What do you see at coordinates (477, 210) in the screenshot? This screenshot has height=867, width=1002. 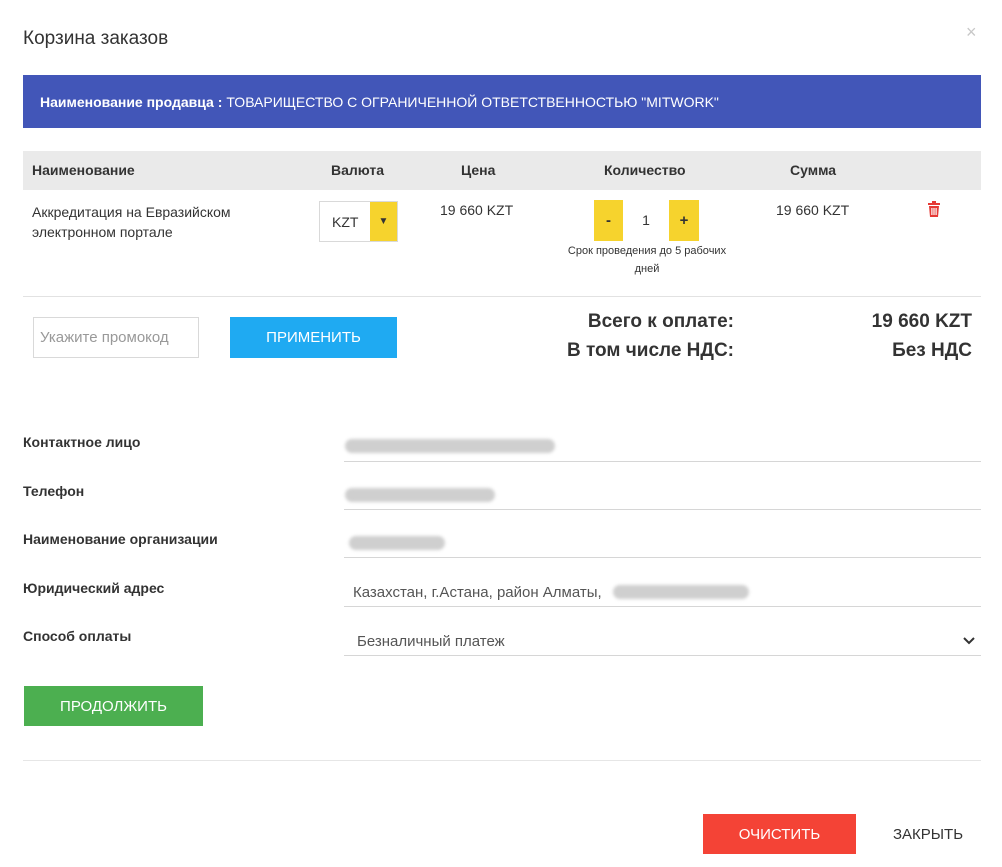 I see `item-price: 19 660 KZT` at bounding box center [477, 210].